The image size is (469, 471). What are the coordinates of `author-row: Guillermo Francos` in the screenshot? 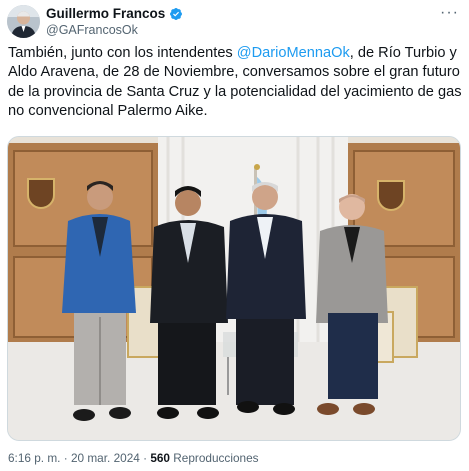 It's located at (114, 13).